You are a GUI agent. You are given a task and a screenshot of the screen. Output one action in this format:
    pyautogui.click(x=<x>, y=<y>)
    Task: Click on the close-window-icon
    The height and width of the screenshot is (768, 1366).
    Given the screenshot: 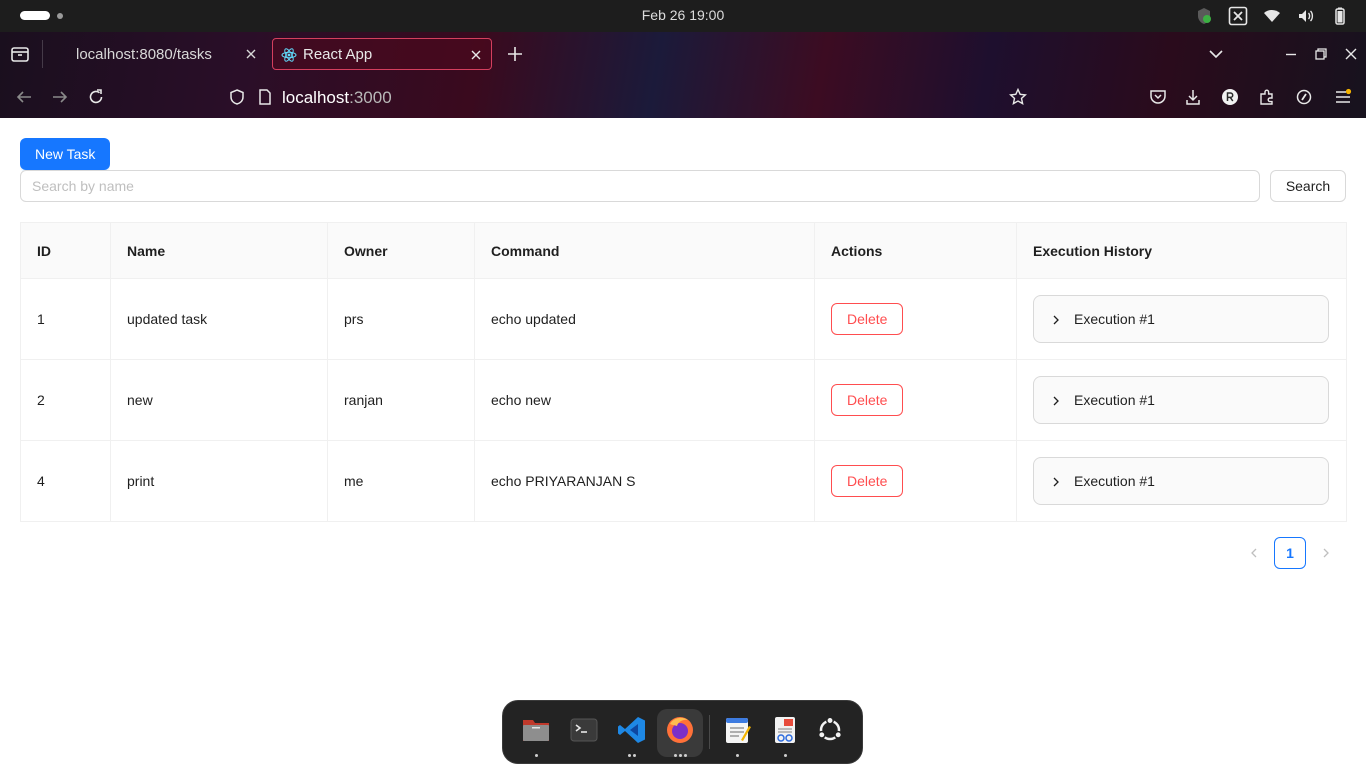 What is the action you would take?
    pyautogui.click(x=1351, y=54)
    